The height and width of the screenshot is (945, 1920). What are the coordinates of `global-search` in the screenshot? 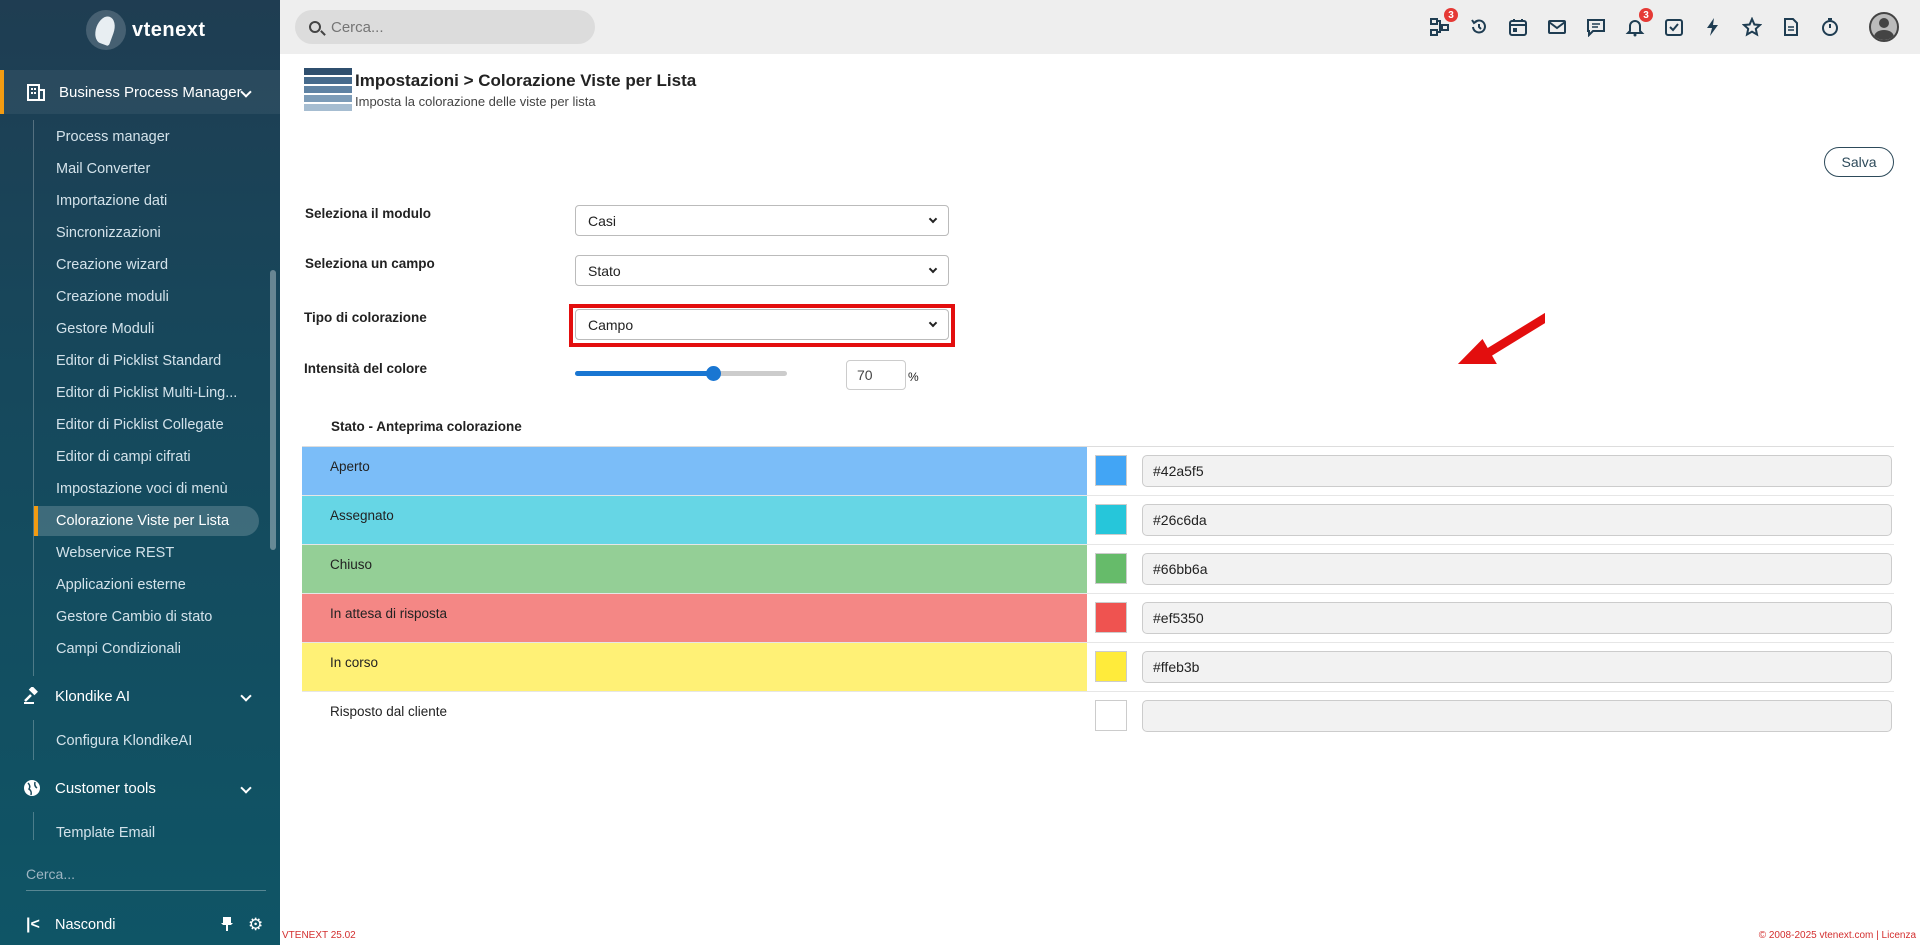 It's located at (445, 27).